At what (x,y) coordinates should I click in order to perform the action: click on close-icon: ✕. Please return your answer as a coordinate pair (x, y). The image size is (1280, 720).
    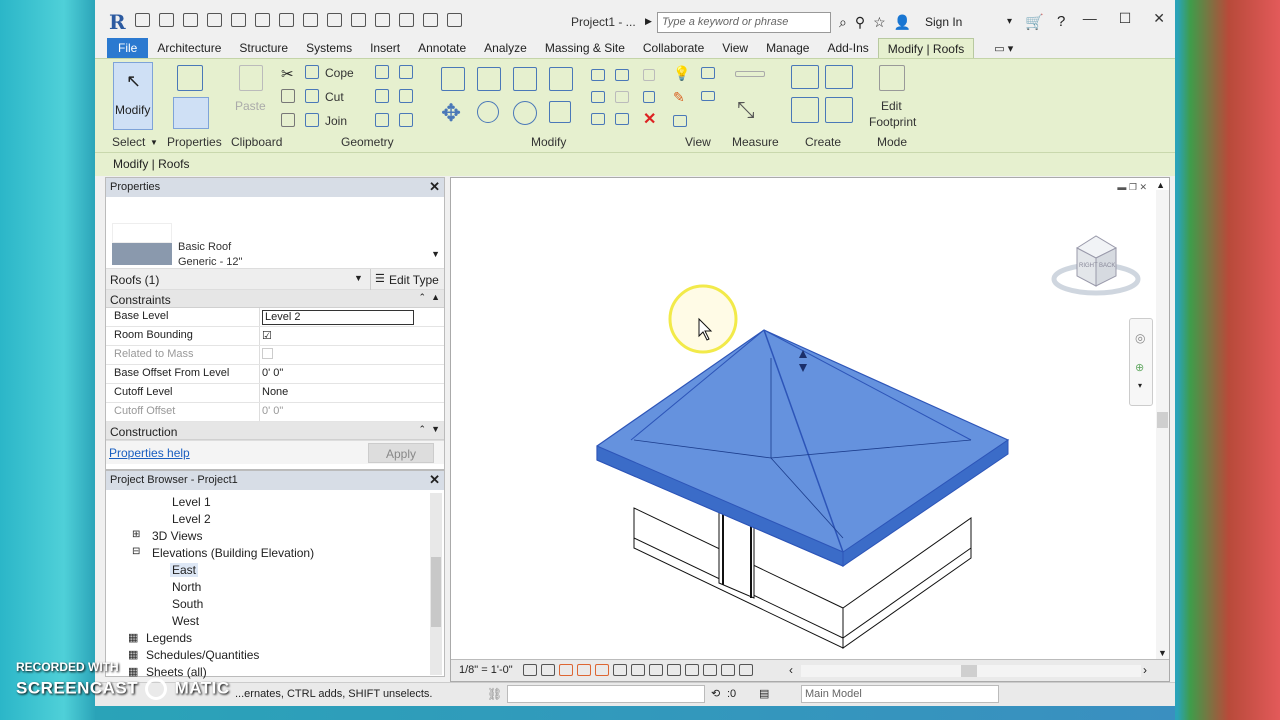
    Looking at the image, I should click on (1159, 18).